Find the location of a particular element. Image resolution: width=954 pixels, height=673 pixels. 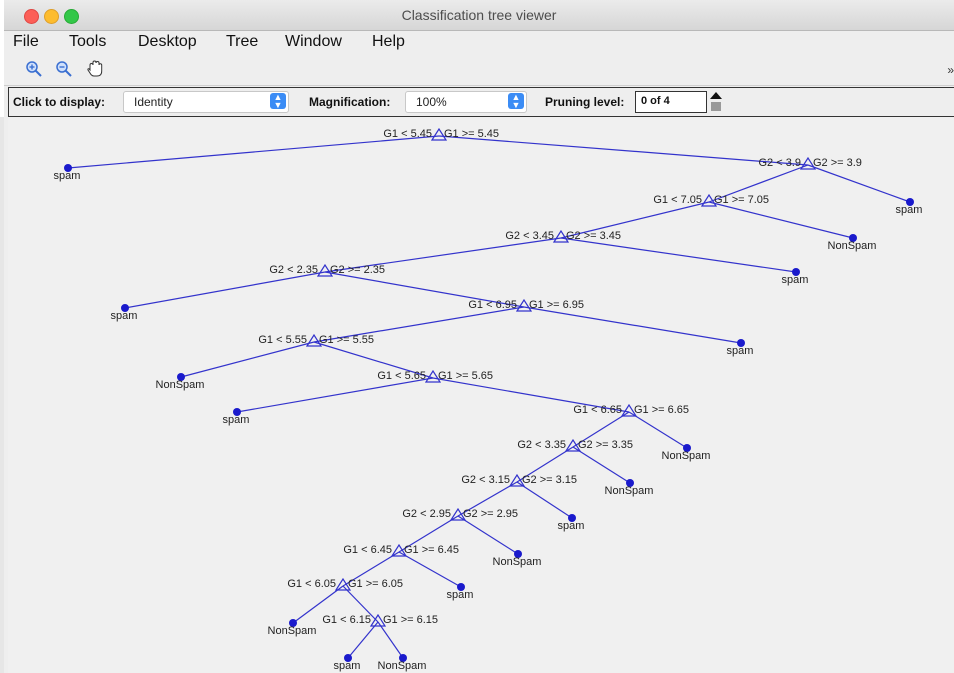

magnification-select: 100% ▲ ▼ is located at coordinates (466, 102).